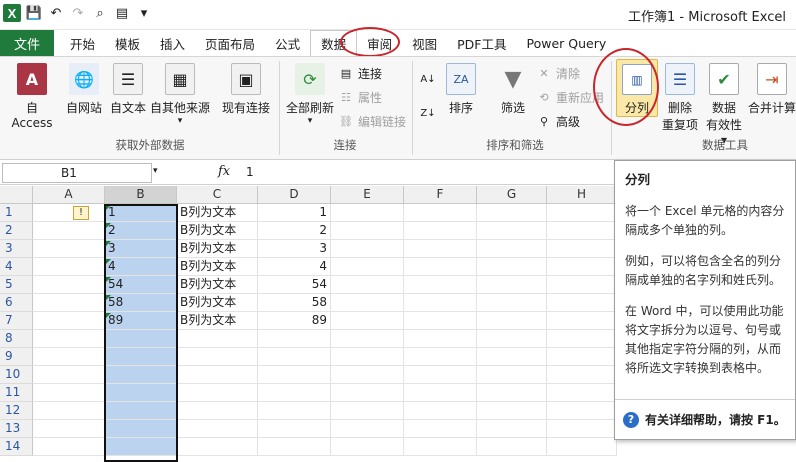  Describe the element at coordinates (56, 13) in the screenshot. I see `undo-icon: ↶` at that location.